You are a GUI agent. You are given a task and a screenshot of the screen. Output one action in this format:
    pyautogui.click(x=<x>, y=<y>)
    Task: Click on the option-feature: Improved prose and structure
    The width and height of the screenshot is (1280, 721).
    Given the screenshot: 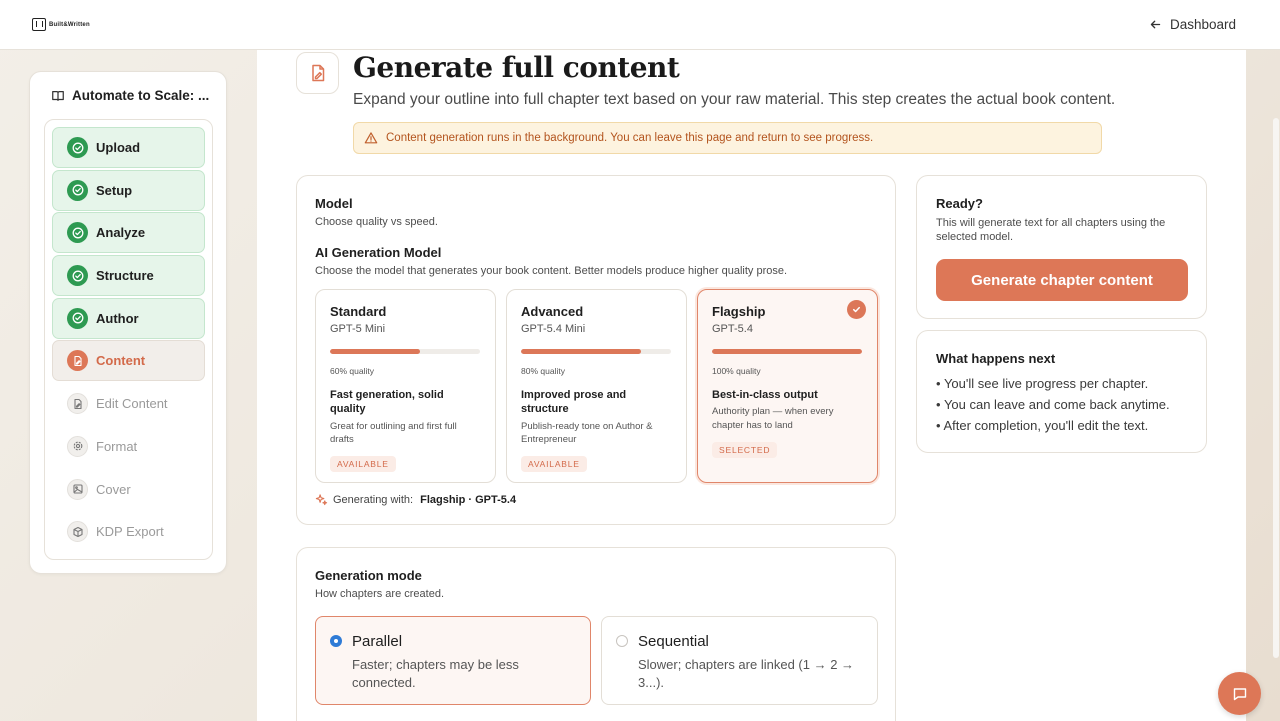 What is the action you would take?
    pyautogui.click(x=574, y=402)
    